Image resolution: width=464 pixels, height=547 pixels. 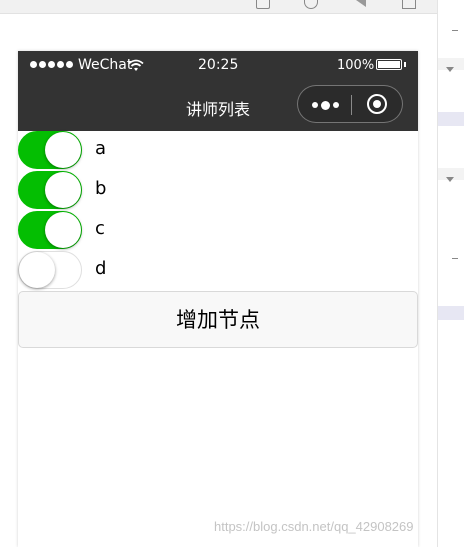 I want to click on status-time: 20:25, so click(x=218, y=65).